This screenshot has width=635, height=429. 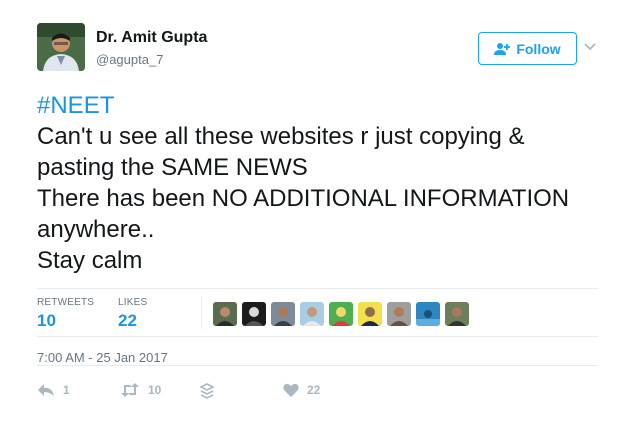 What do you see at coordinates (324, 105) in the screenshot?
I see `hashtag-link: #NEET` at bounding box center [324, 105].